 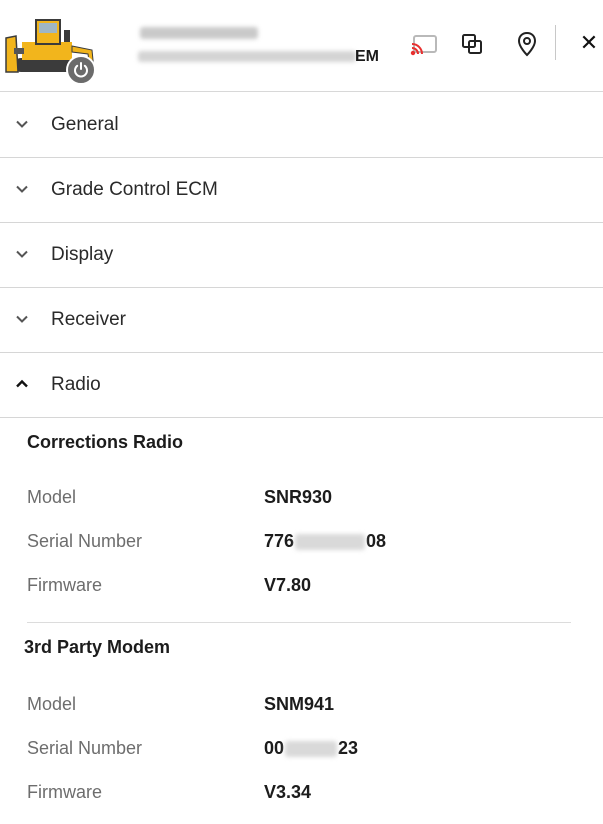 I want to click on section-grade-control-ecm: Grade Control ECM, so click(x=301, y=190).